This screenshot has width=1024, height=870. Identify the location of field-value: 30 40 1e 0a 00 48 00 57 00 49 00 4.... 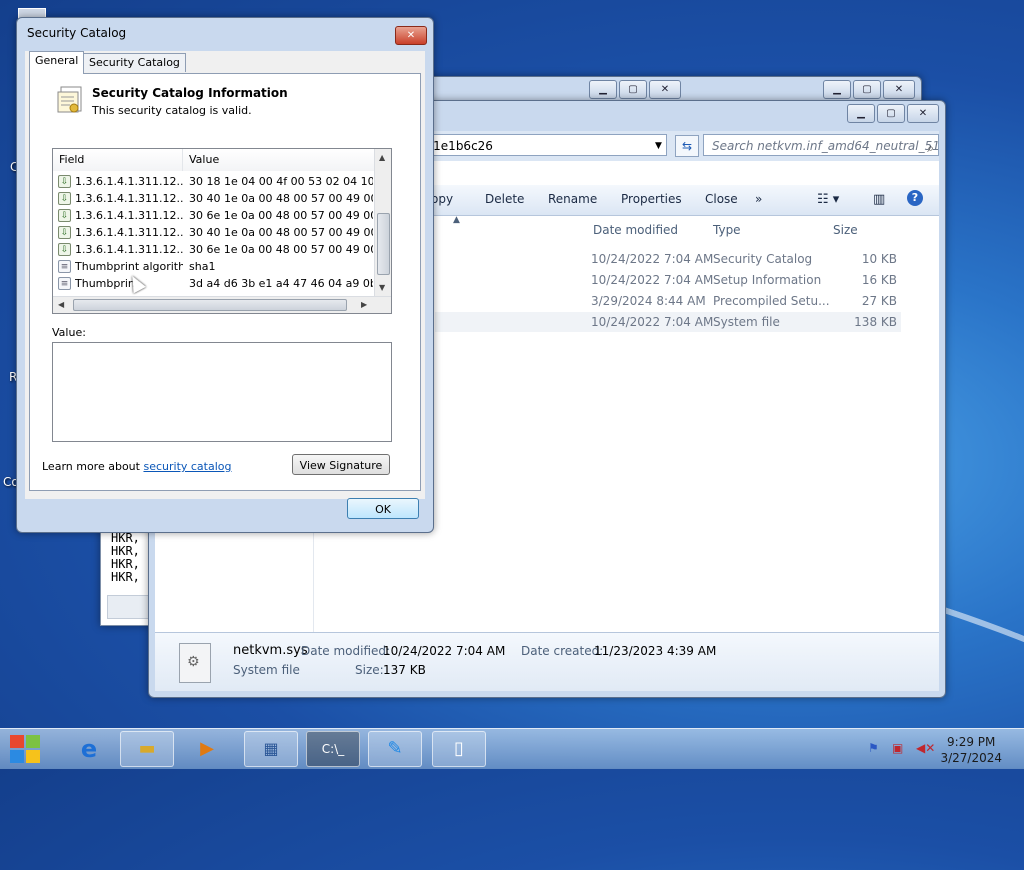
(281, 232).